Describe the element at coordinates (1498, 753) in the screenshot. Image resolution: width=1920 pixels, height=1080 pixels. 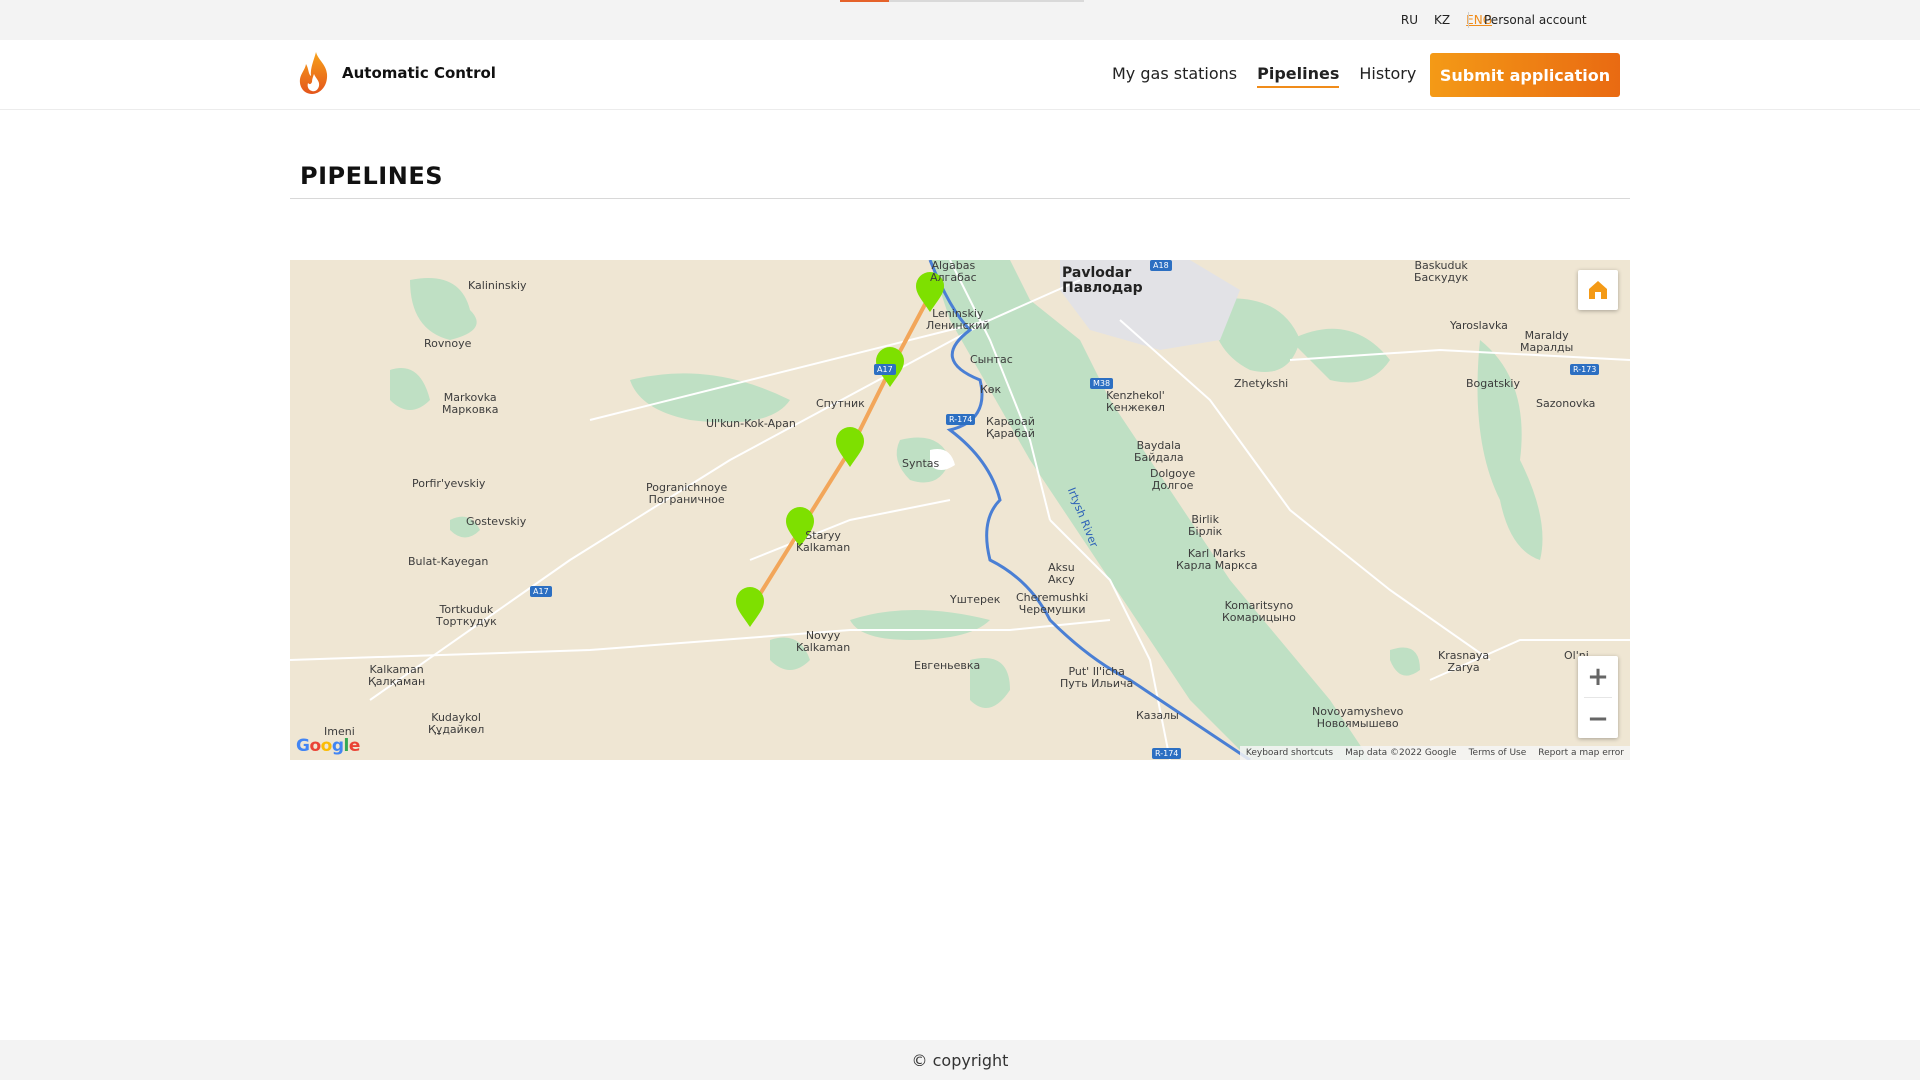
I see `terms-of-use-link: Terms of Use` at that location.